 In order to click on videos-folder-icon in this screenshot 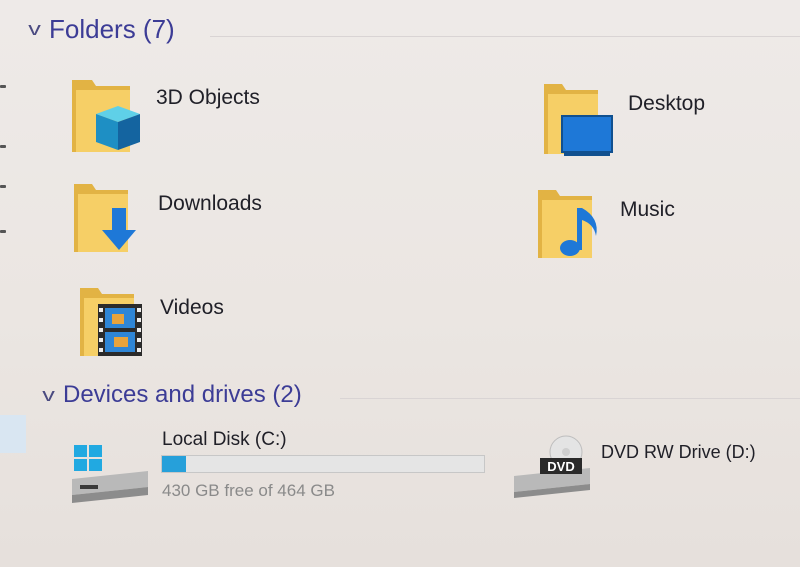, I will do `click(111, 322)`.